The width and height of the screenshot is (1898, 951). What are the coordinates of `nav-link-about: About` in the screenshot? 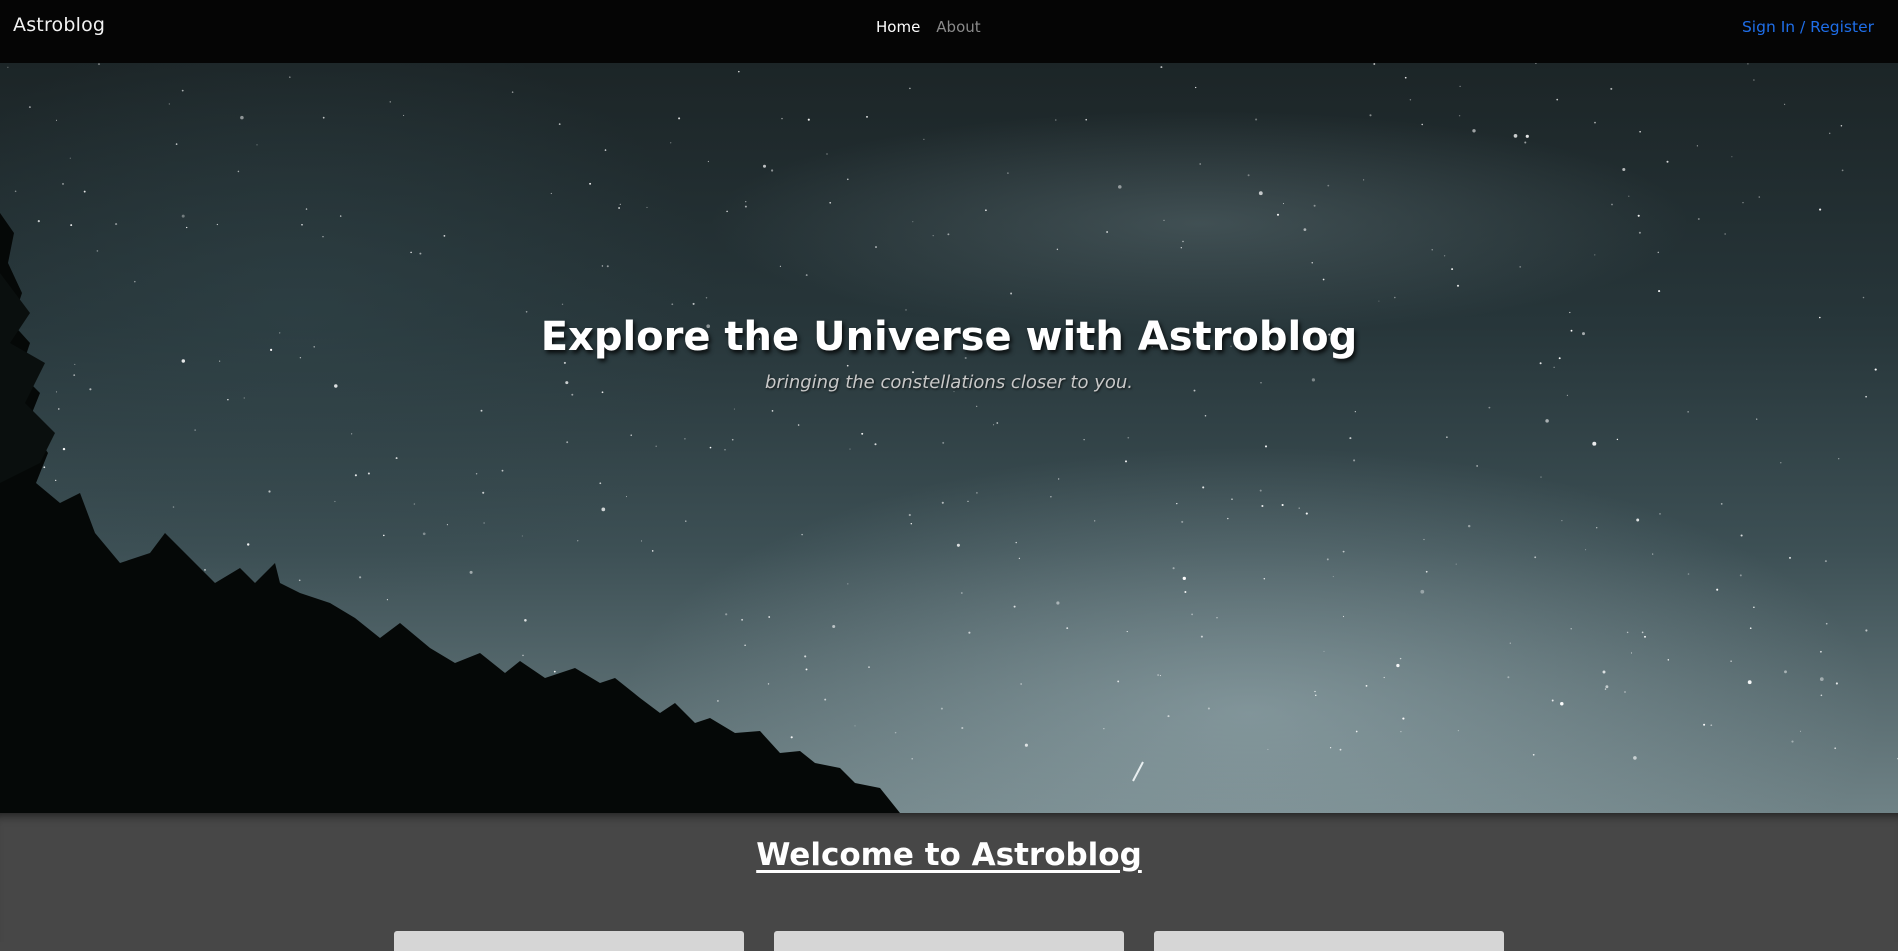 It's located at (958, 27).